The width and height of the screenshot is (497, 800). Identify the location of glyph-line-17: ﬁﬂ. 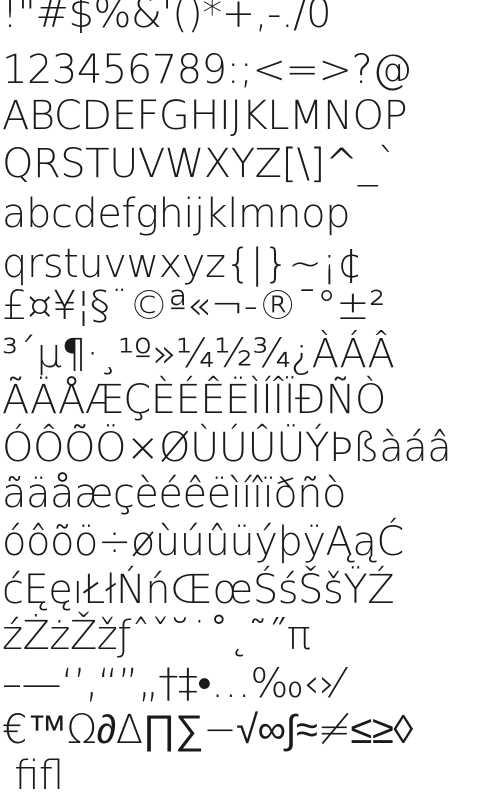
(33, 776).